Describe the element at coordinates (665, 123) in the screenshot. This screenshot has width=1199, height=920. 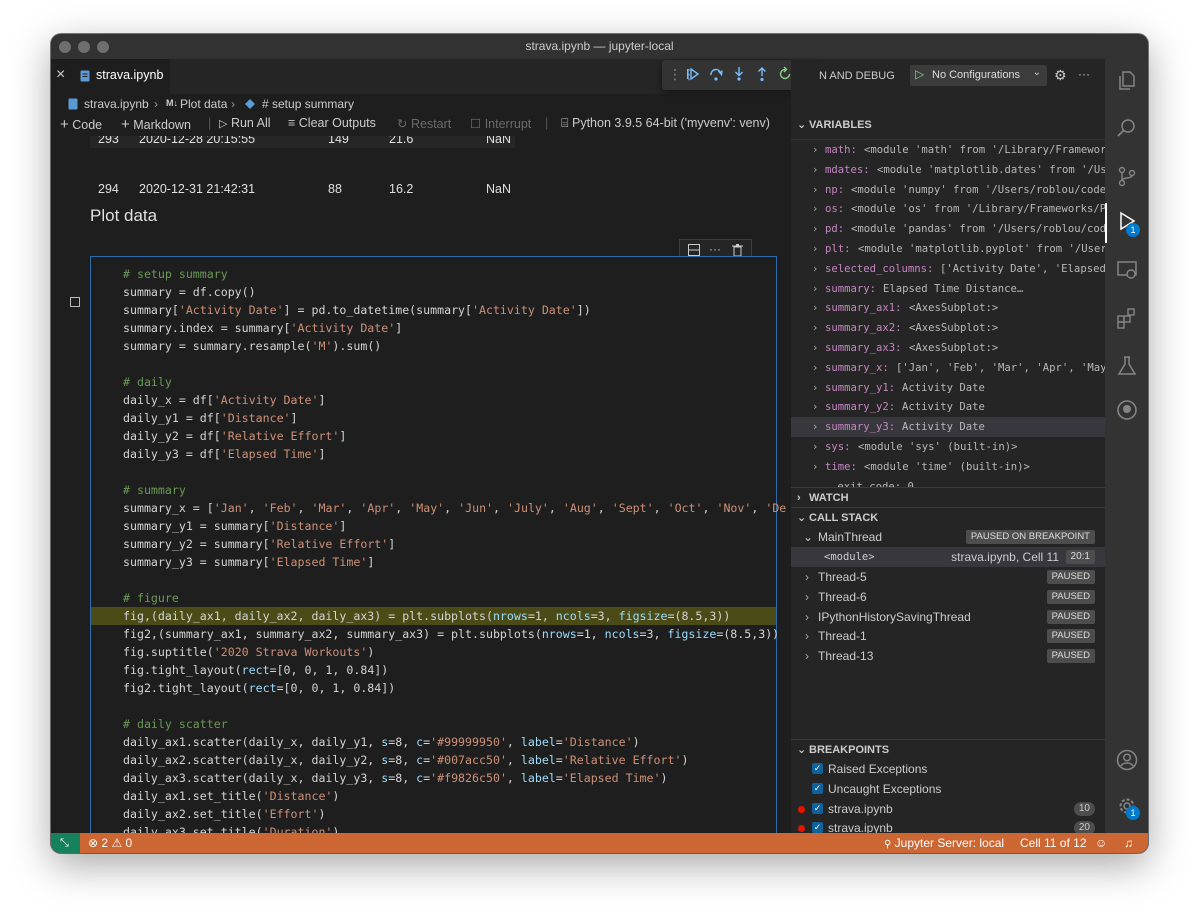
I see `kernel-picker: ⌸ Python 3.9.5 64-bit ('myvenv': venv)` at that location.